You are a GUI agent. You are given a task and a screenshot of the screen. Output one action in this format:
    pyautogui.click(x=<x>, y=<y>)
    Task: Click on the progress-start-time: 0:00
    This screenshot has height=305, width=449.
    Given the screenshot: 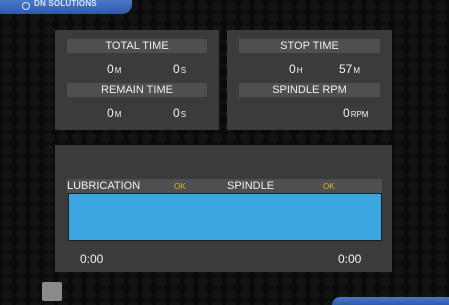 What is the action you would take?
    pyautogui.click(x=92, y=259)
    